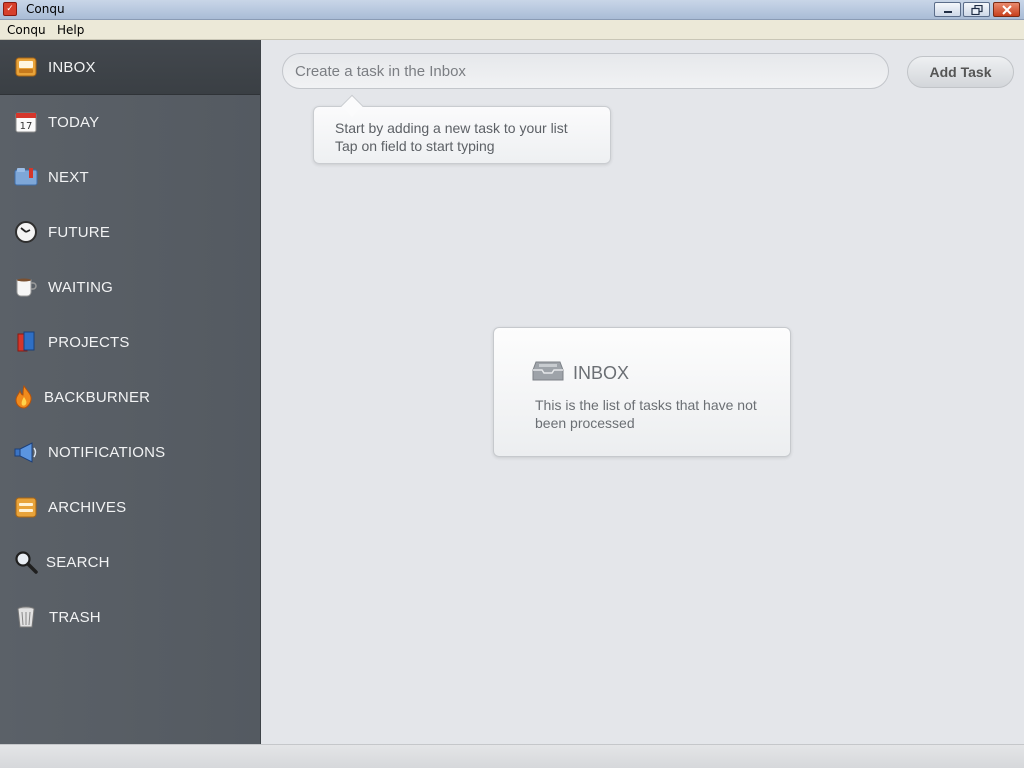  I want to click on folder-icon, so click(26, 177).